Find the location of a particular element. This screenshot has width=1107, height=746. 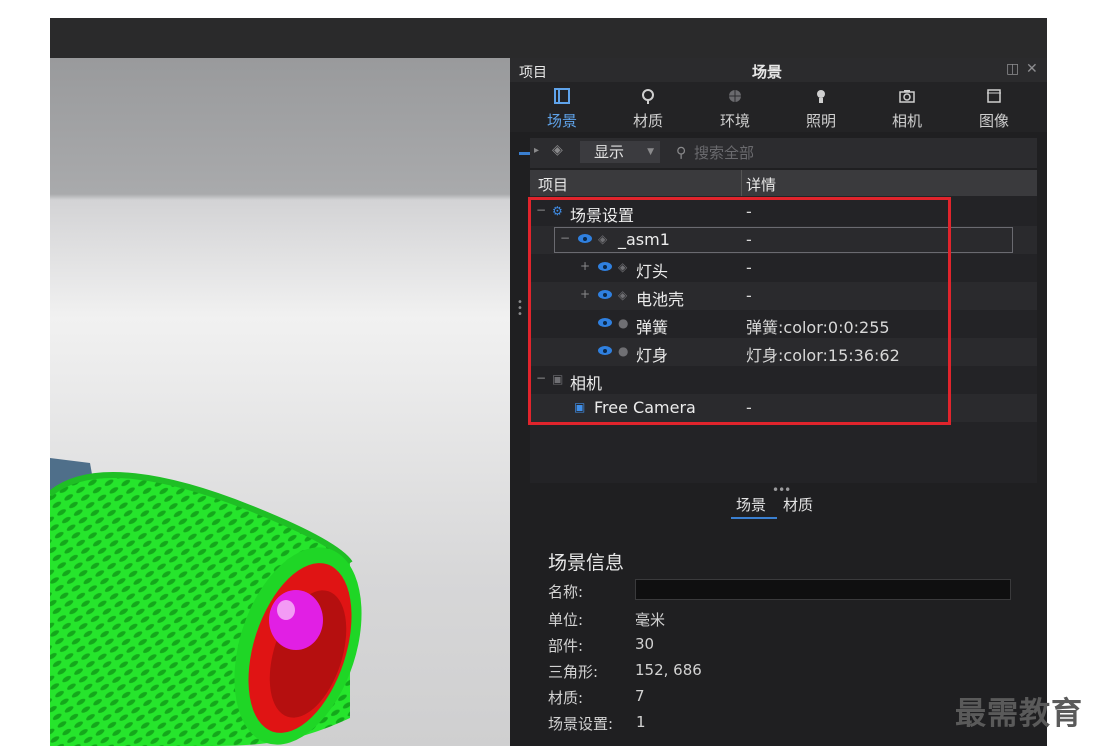

tab-label: 照明 is located at coordinates (820, 121).